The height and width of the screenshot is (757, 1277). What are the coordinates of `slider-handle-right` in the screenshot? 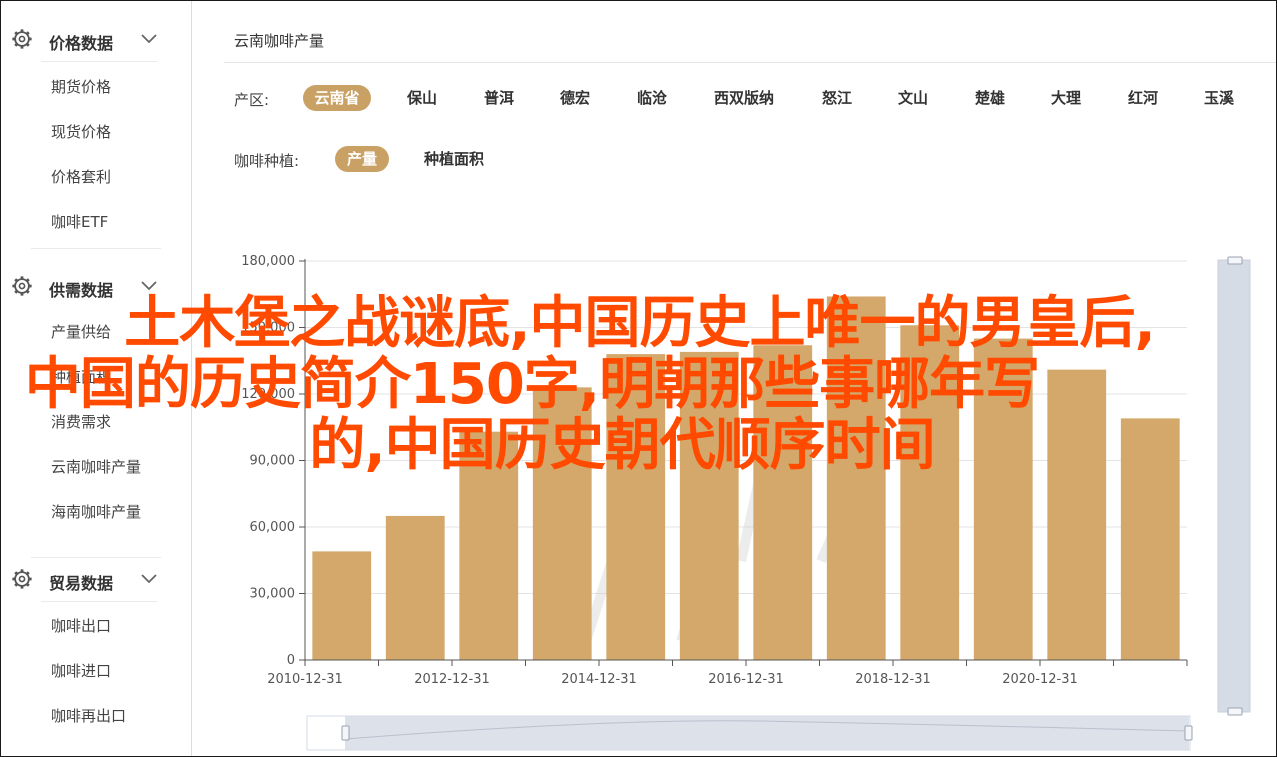 It's located at (1188, 733).